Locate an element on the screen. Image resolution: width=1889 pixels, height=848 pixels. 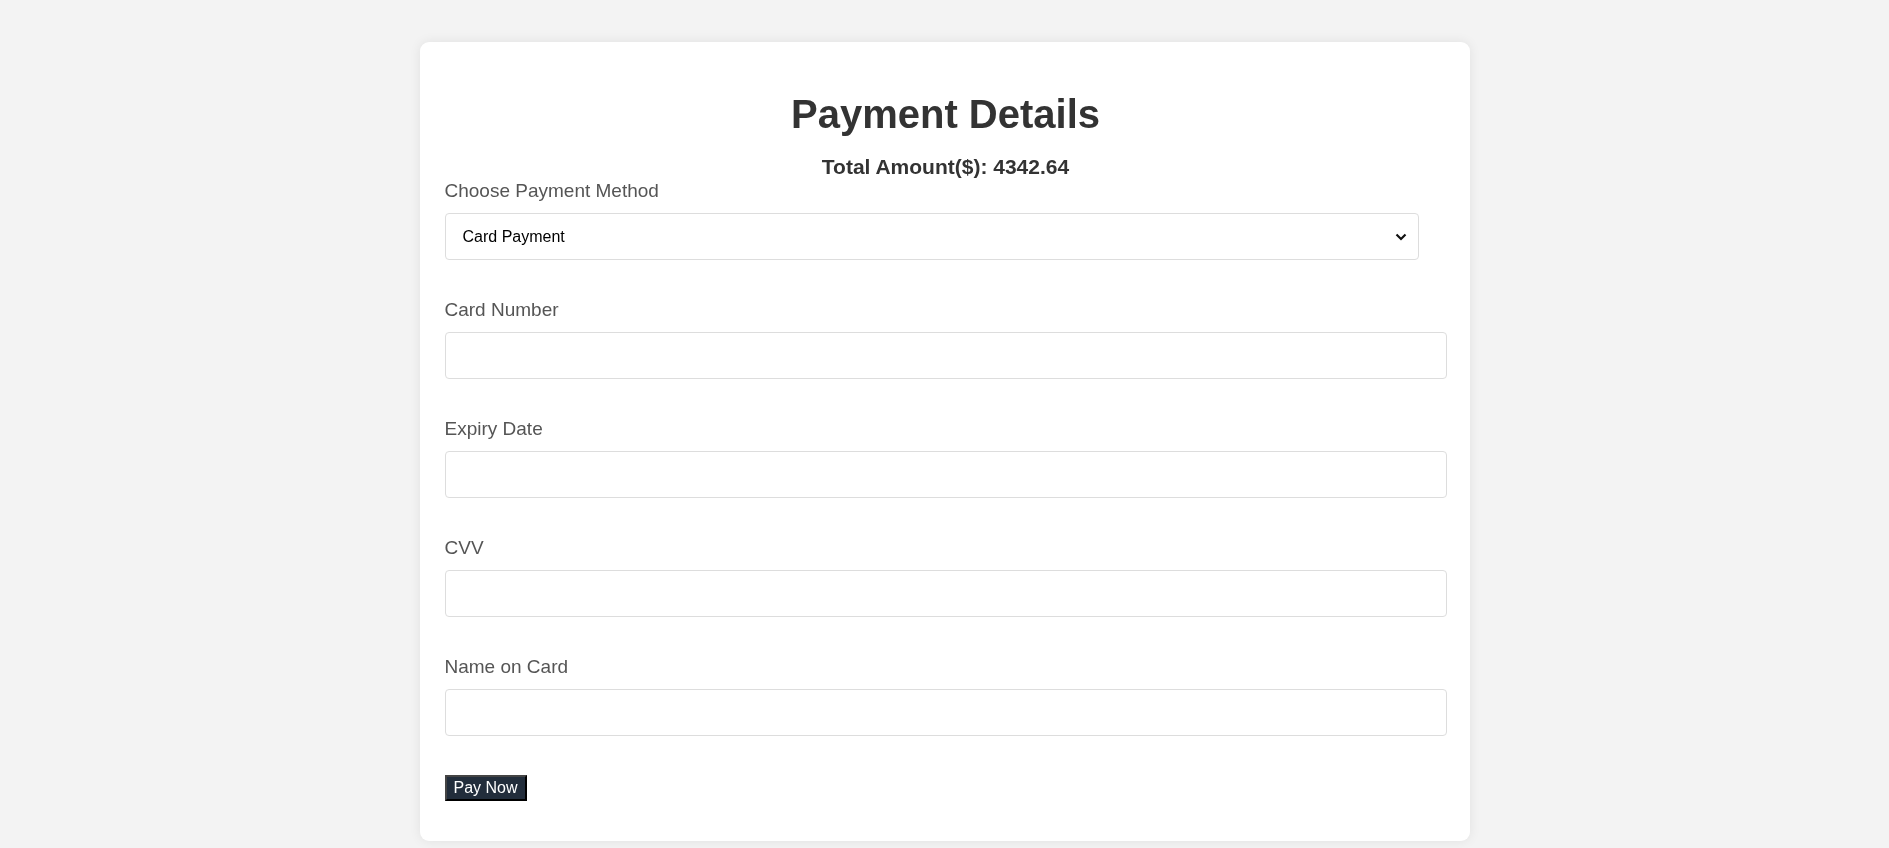
chevron-down-icon is located at coordinates (1400, 236).